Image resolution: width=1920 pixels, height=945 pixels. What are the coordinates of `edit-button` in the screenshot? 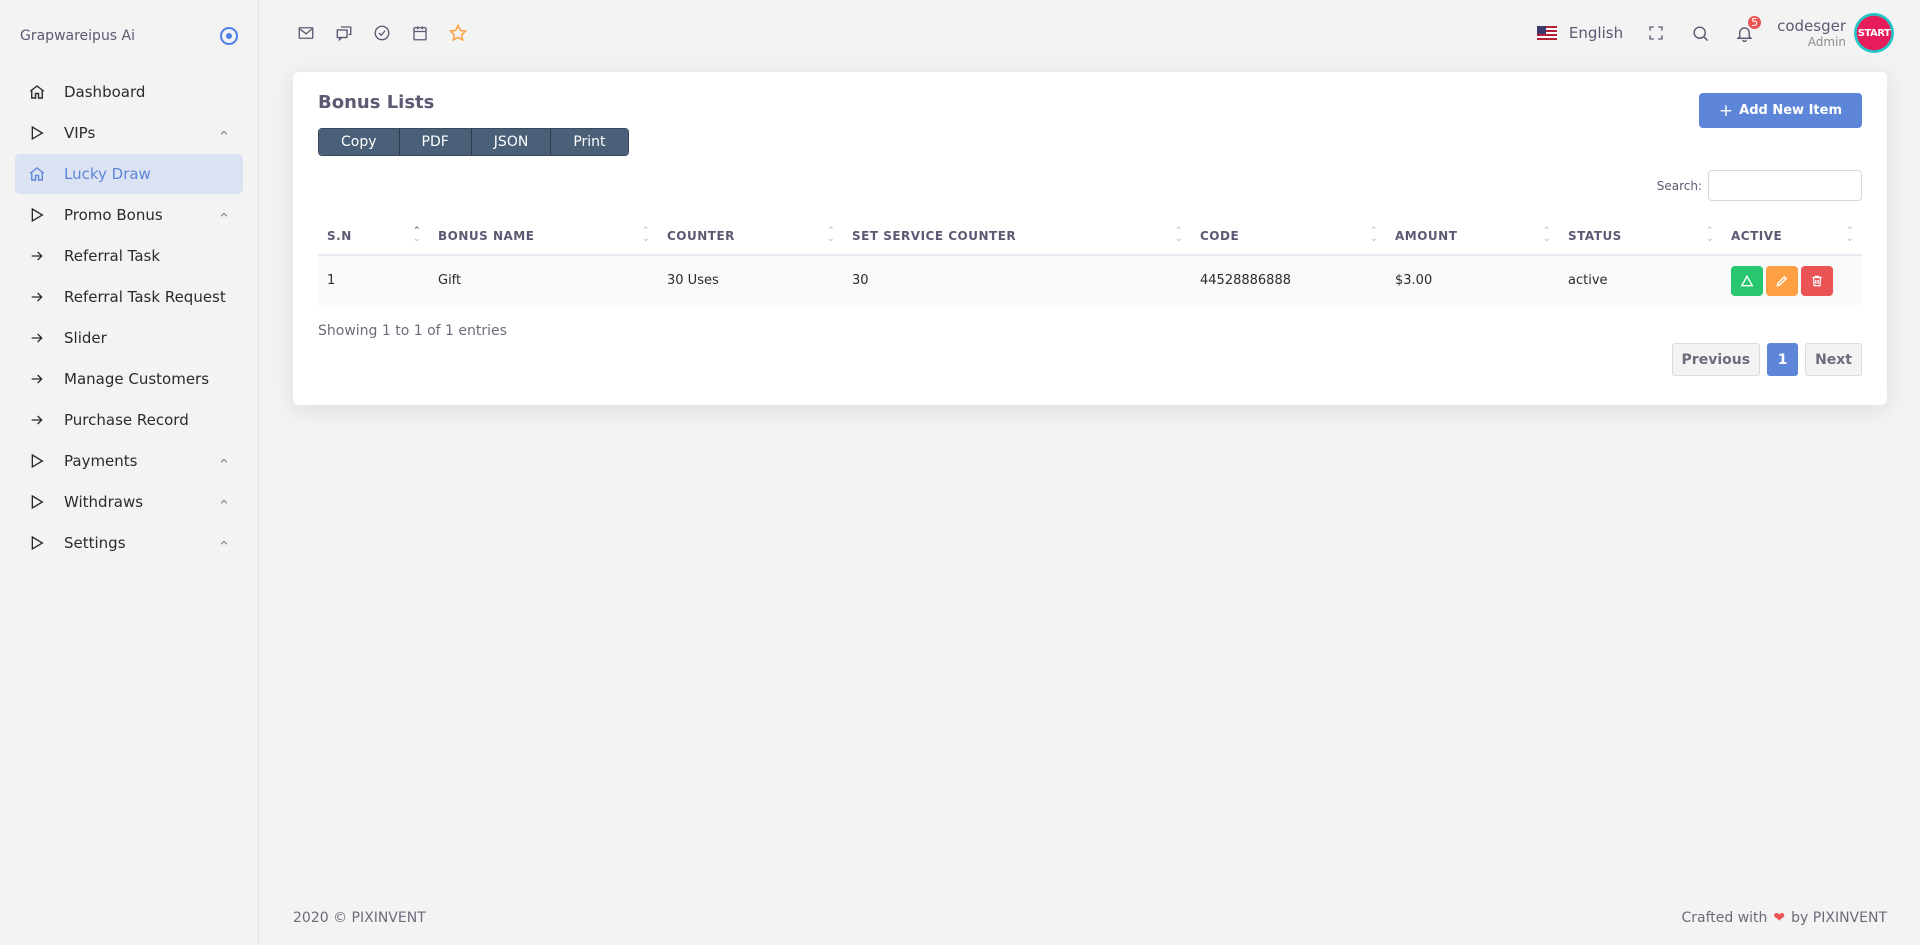 It's located at (1782, 280).